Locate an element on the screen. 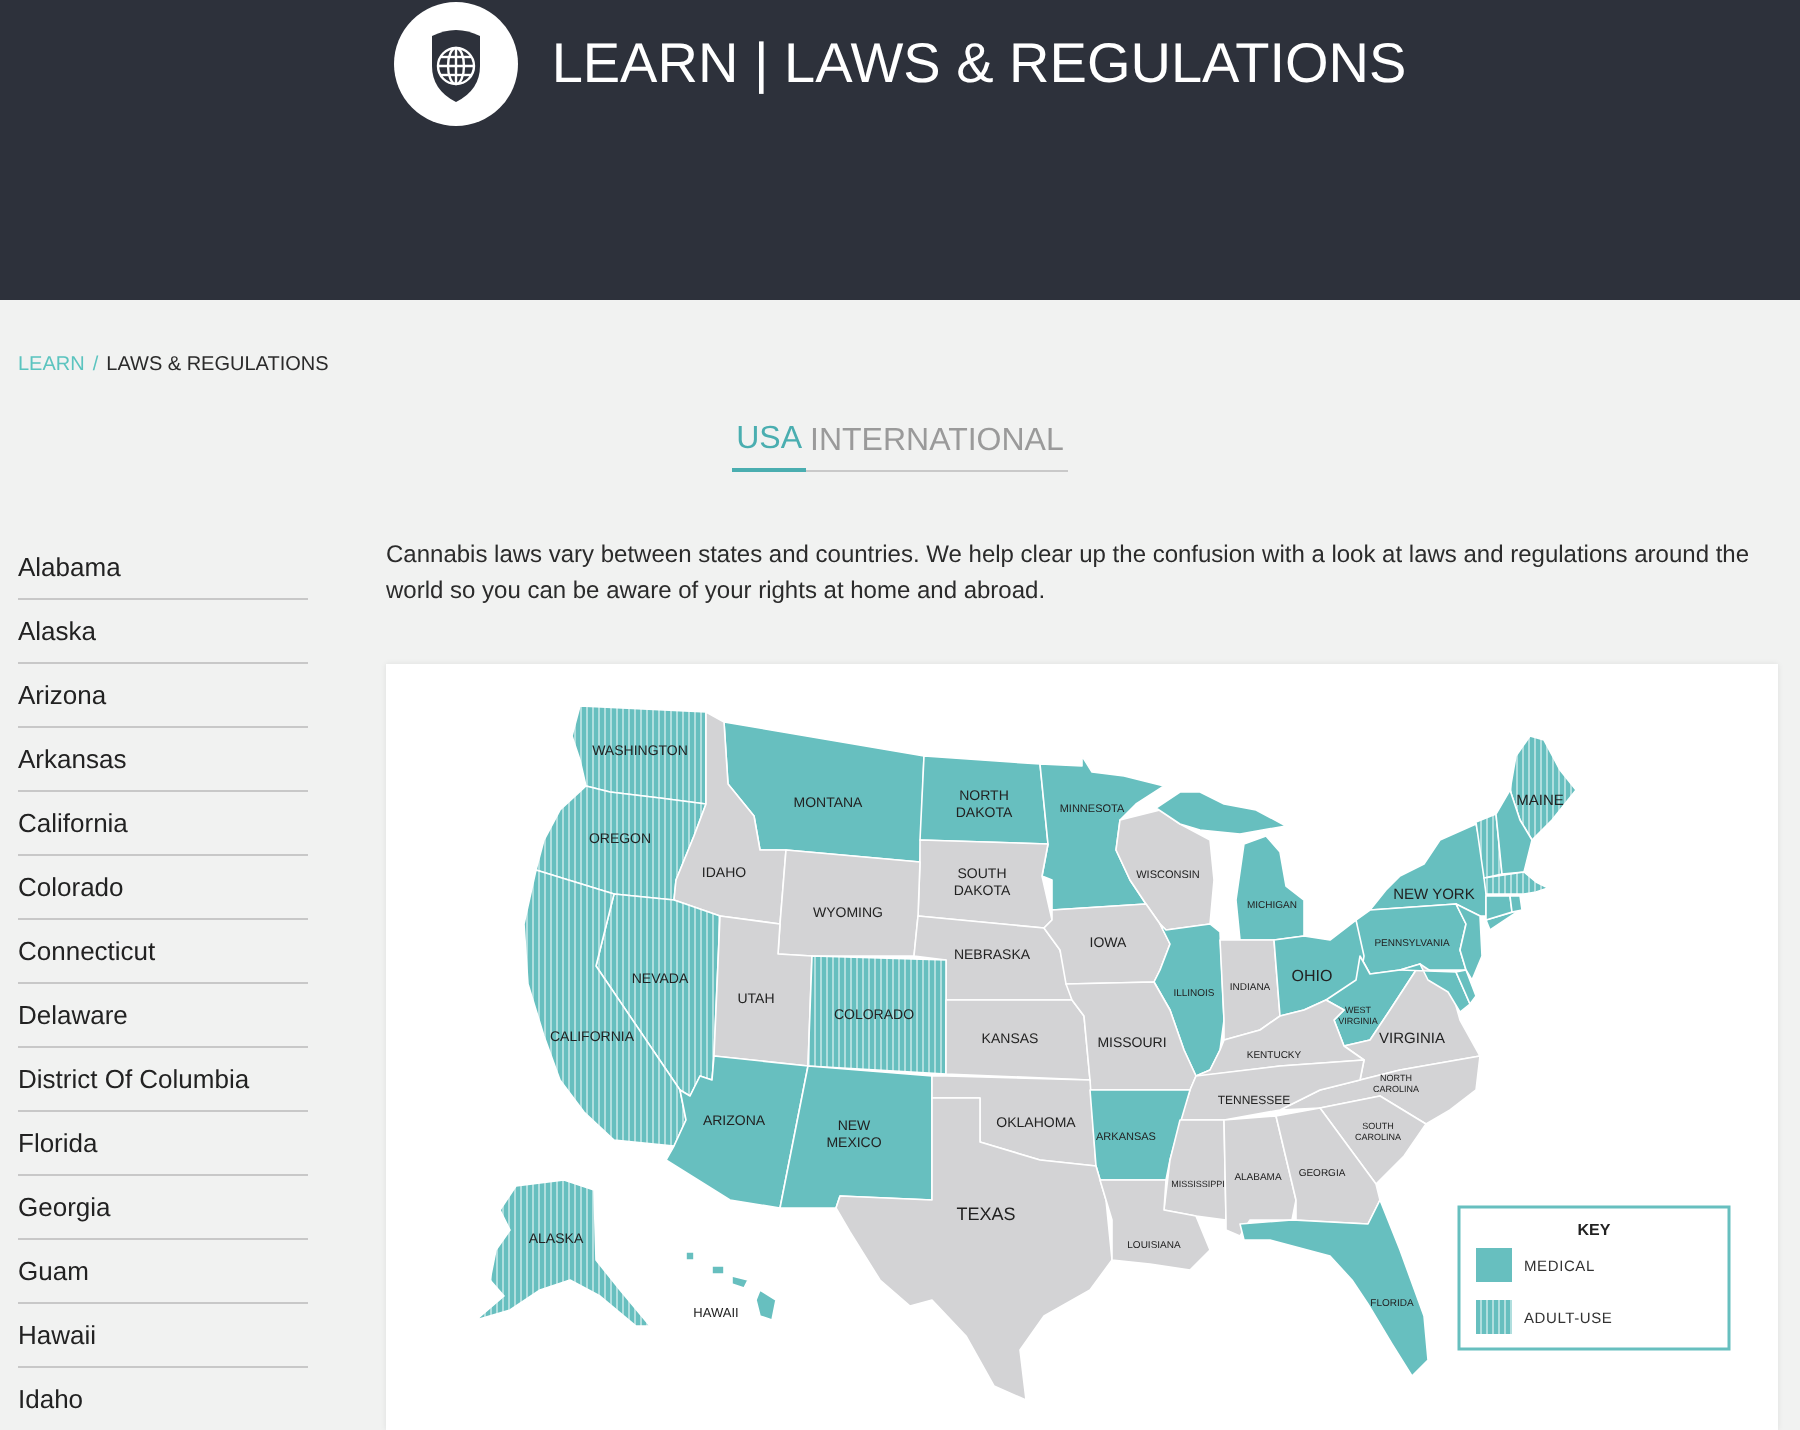 Image resolution: width=1800 pixels, height=1430 pixels. state-link: California is located at coordinates (163, 824).